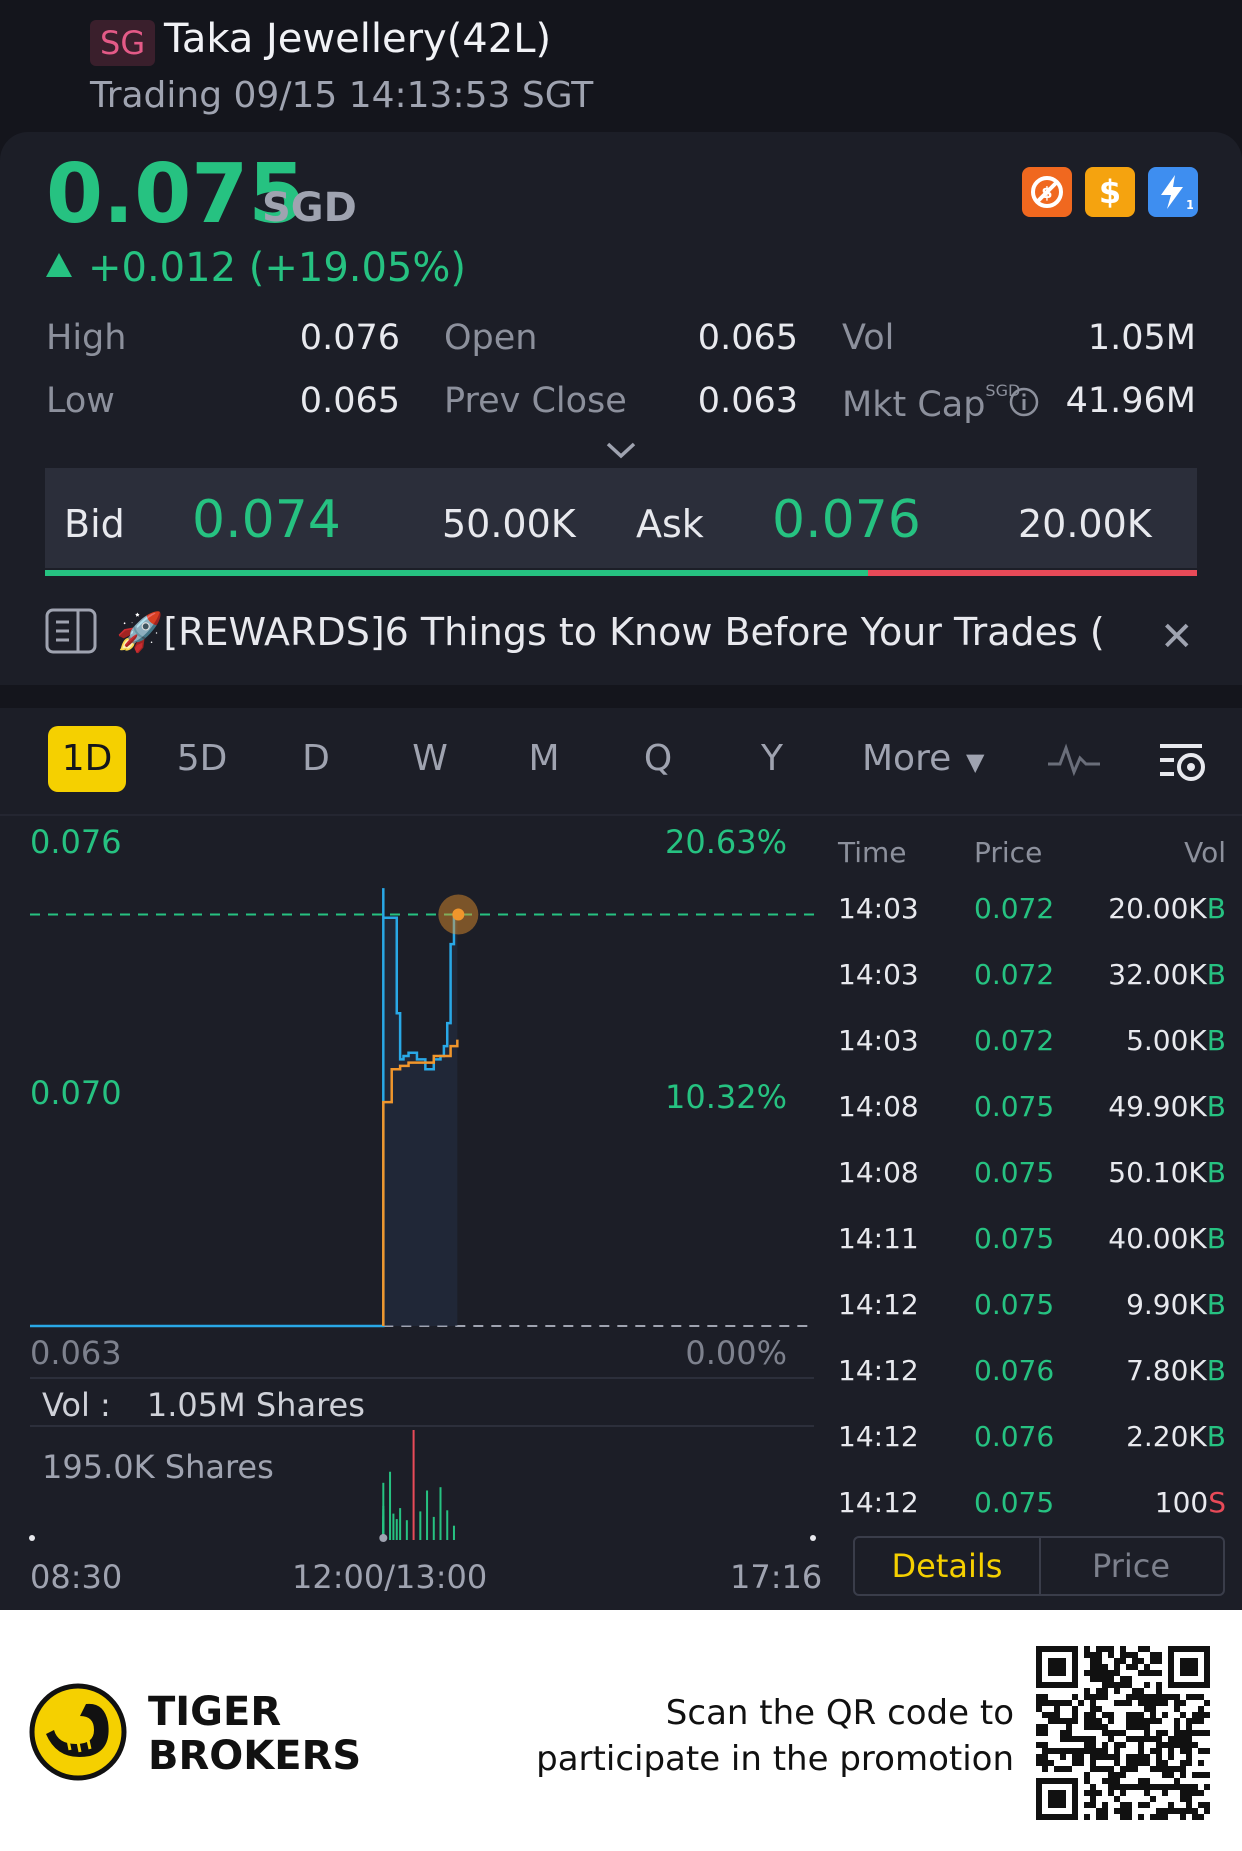  Describe the element at coordinates (975, 762) in the screenshot. I see `caret-down-icon: ▼` at that location.